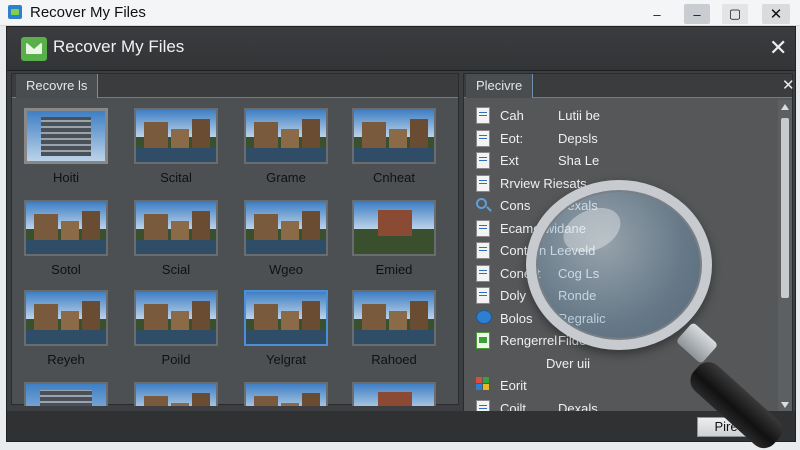  What do you see at coordinates (516, 318) in the screenshot?
I see `list-item-name: Bolos` at bounding box center [516, 318].